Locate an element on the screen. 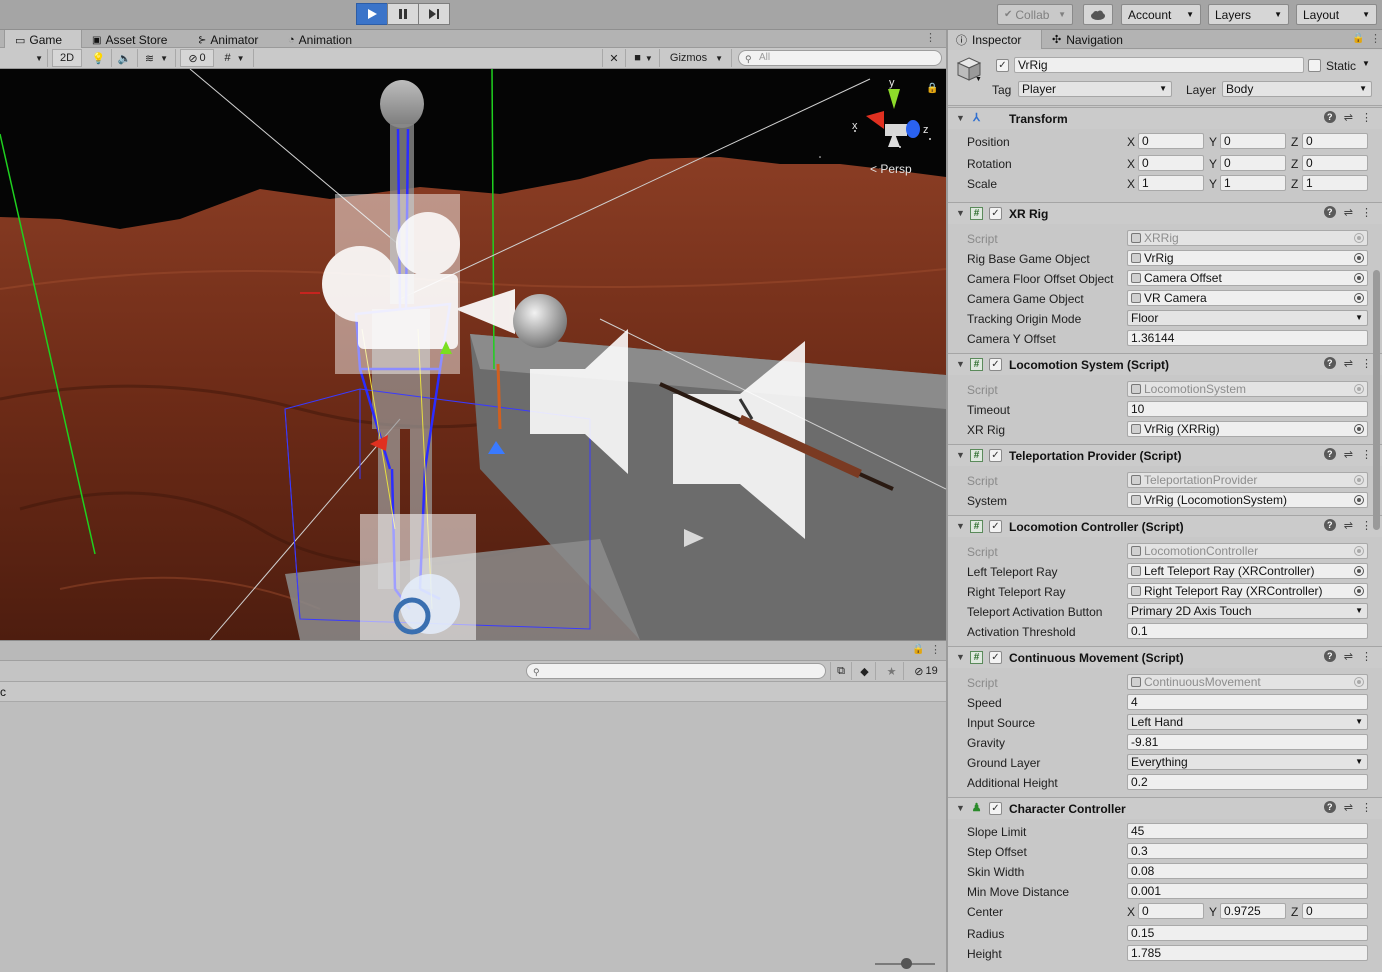 This screenshot has height=972, width=1382. component-header: ▼ # ✓ Locomotion System (Script)? ⇌ ⋮ is located at coordinates (1165, 364).